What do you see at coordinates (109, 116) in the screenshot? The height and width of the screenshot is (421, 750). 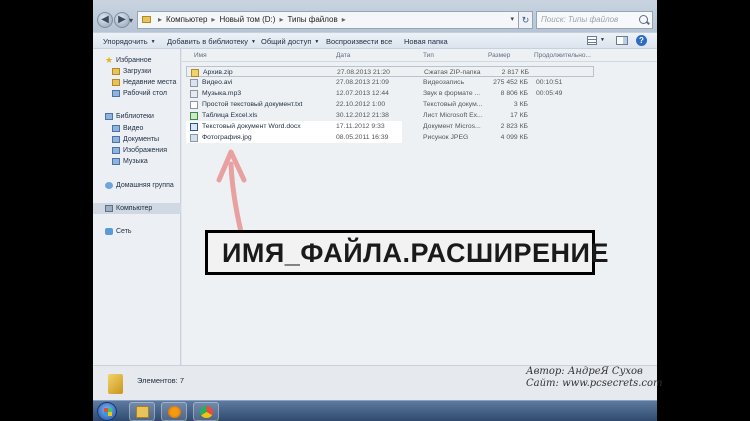 I see `library-icon` at bounding box center [109, 116].